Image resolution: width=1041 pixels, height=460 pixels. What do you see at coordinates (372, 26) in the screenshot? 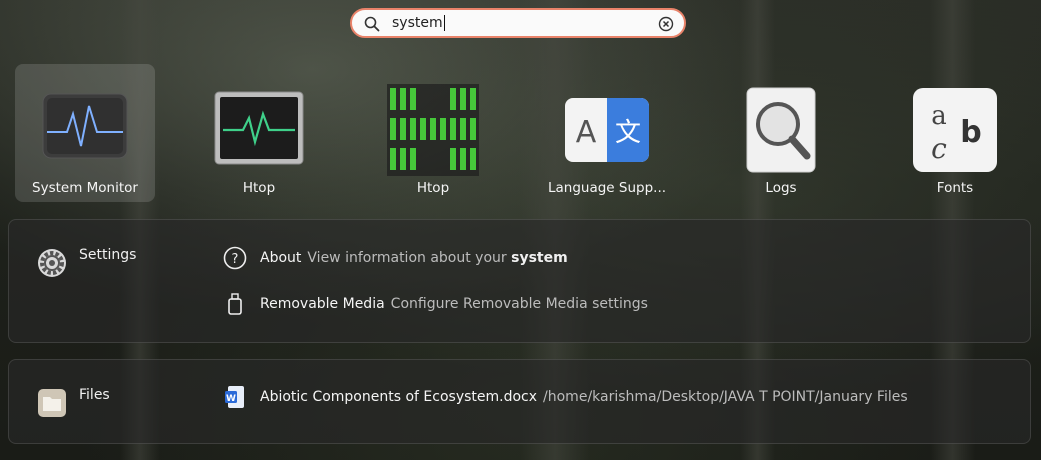
I see `search-icon` at bounding box center [372, 26].